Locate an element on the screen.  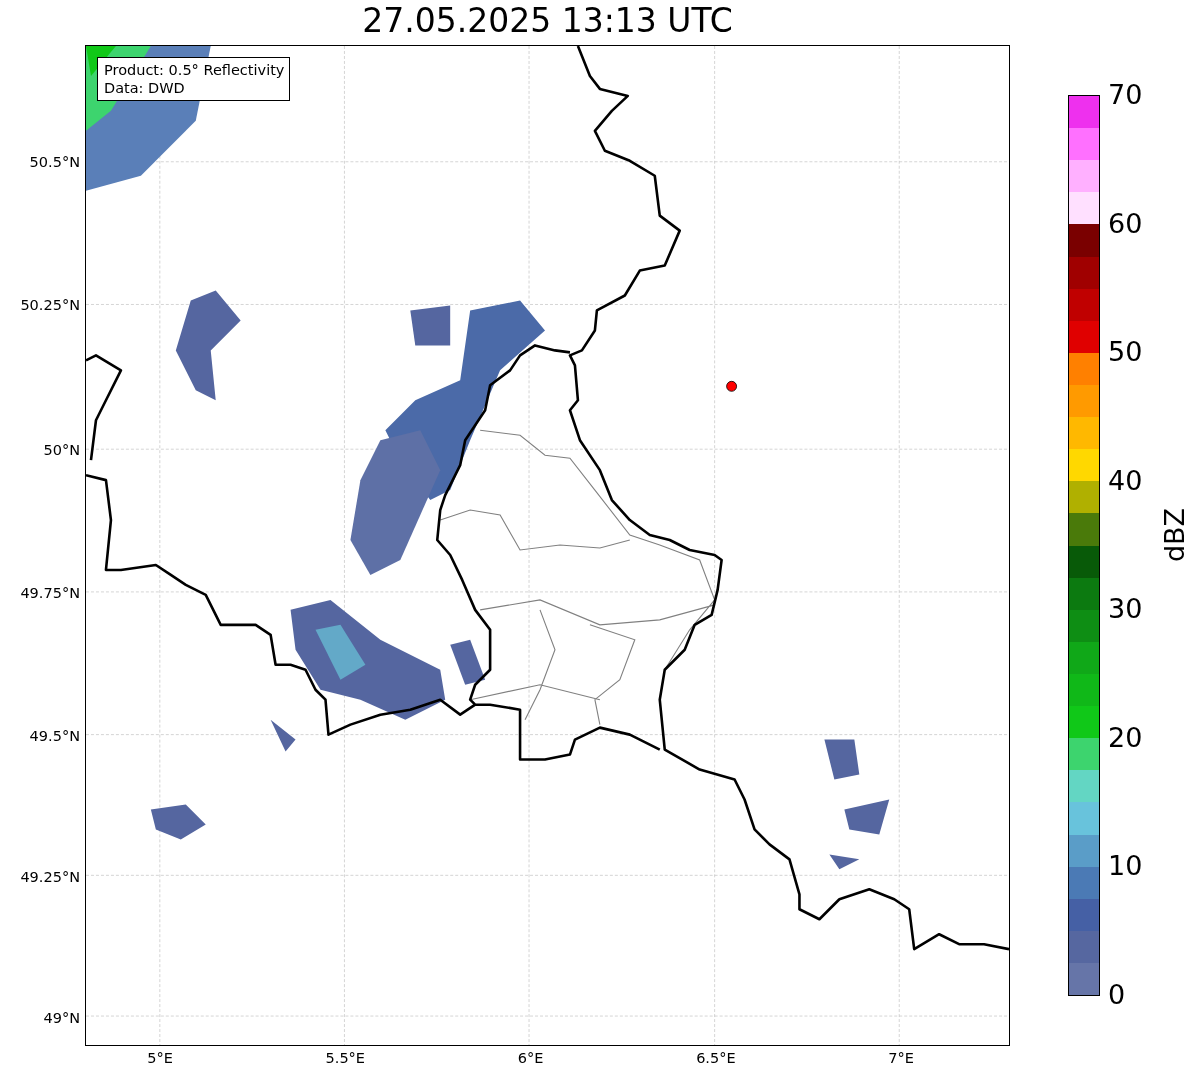
colorbar-tick-label: 0 is located at coordinates (1117, 995).